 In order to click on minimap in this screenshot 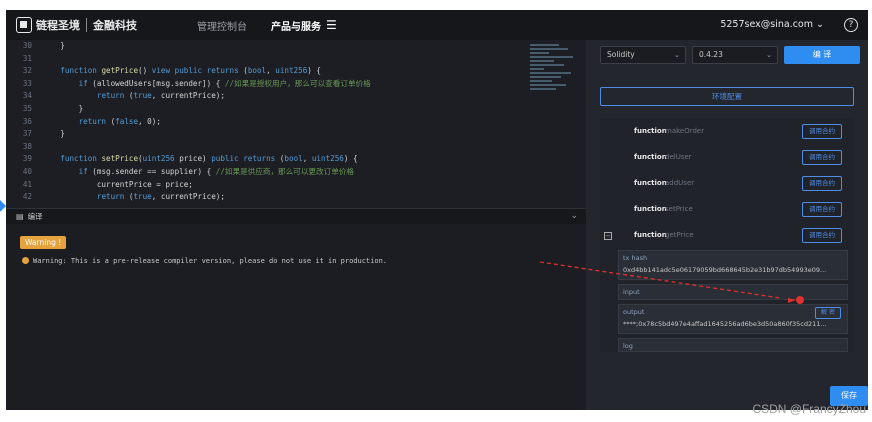, I will do `click(554, 82)`.